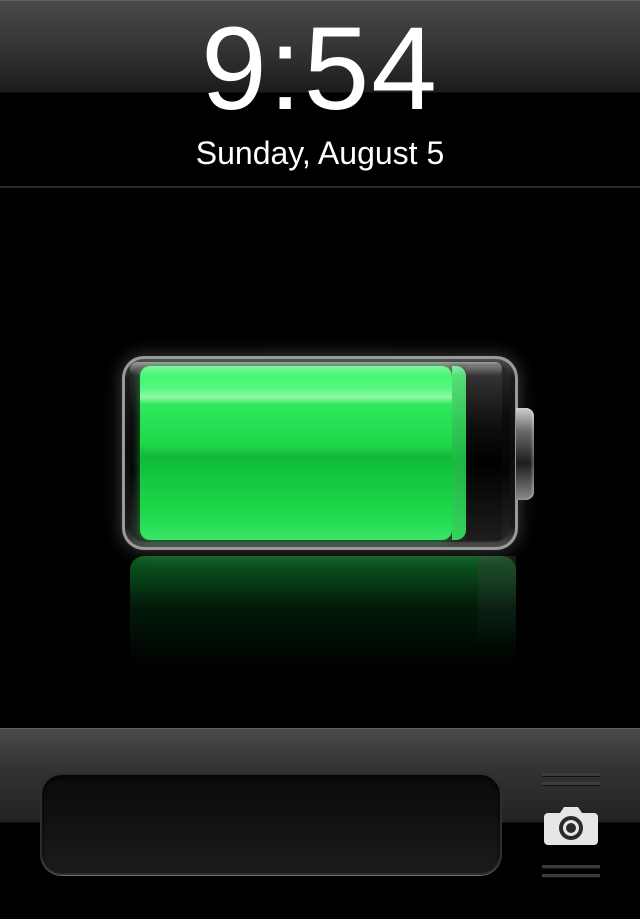 Image resolution: width=640 pixels, height=919 pixels. Describe the element at coordinates (296, 453) in the screenshot. I see `battery-charge-fill` at that location.